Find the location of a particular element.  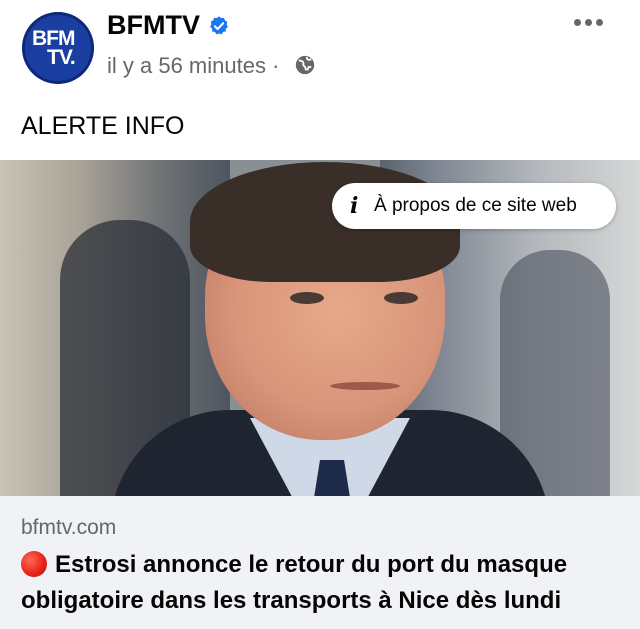

post-text: ALERTE INFO is located at coordinates (103, 126).